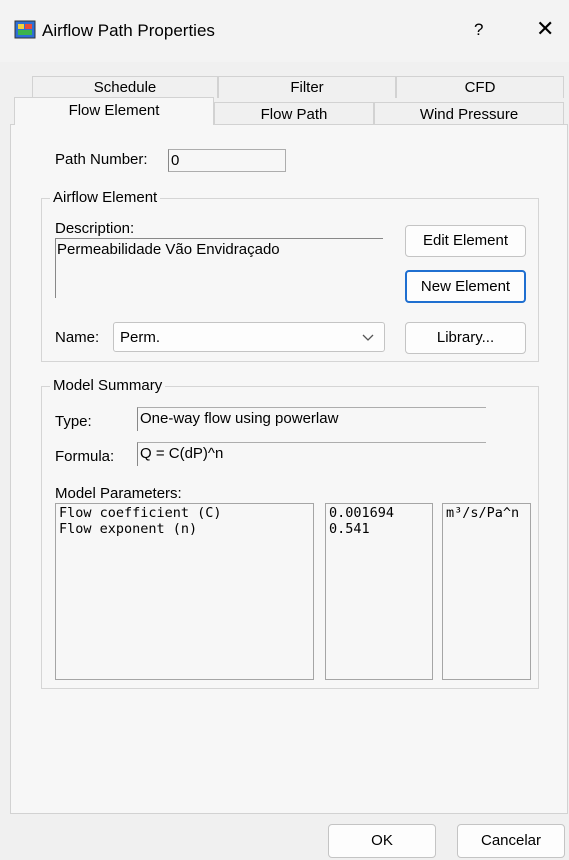  I want to click on path-number-value: 0, so click(175, 160).